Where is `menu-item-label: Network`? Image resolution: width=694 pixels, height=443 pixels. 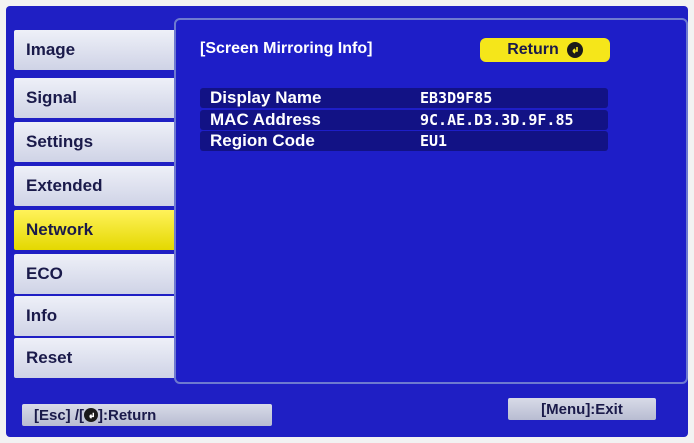
menu-item-label: Network is located at coordinates (60, 229).